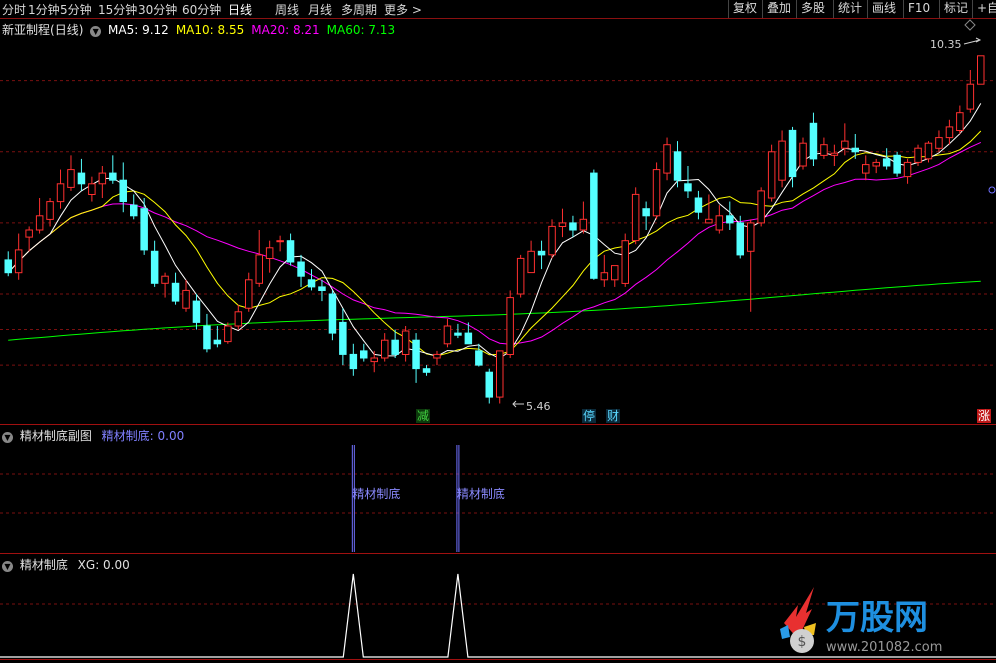 The image size is (996, 663). What do you see at coordinates (7, 566) in the screenshot?
I see `sub2-chevron-icon: ▼` at bounding box center [7, 566].